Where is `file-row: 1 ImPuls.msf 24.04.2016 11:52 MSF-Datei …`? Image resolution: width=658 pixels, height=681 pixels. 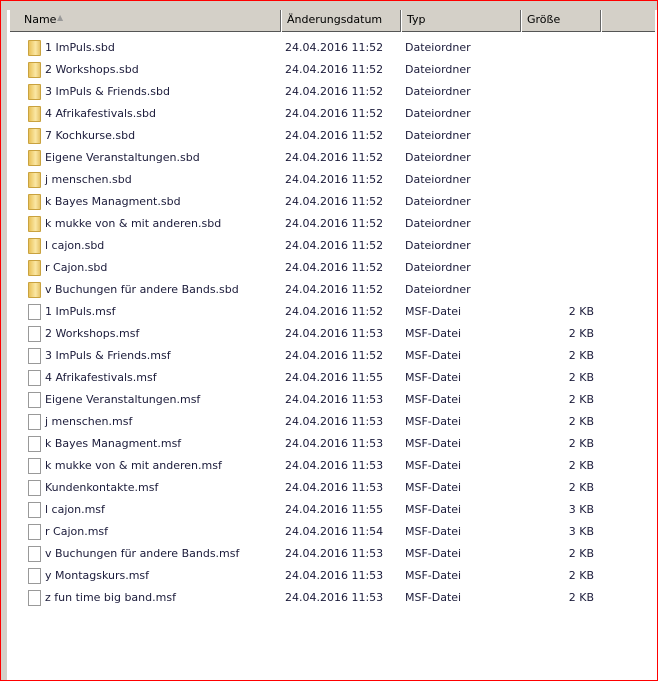
file-row: 1 ImPuls.msf 24.04.2016 11:52 MSF-Datei … is located at coordinates (320, 312).